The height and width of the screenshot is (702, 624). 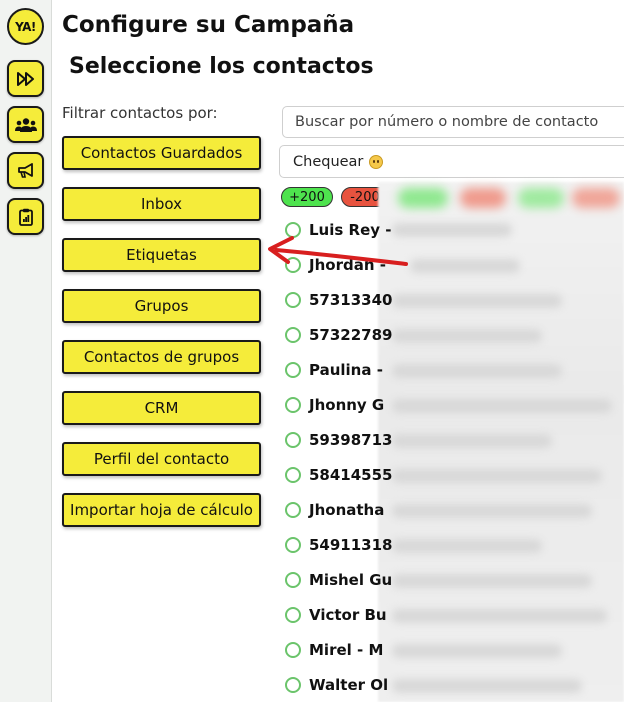 What do you see at coordinates (26, 351) in the screenshot?
I see `sidebar: YA!` at bounding box center [26, 351].